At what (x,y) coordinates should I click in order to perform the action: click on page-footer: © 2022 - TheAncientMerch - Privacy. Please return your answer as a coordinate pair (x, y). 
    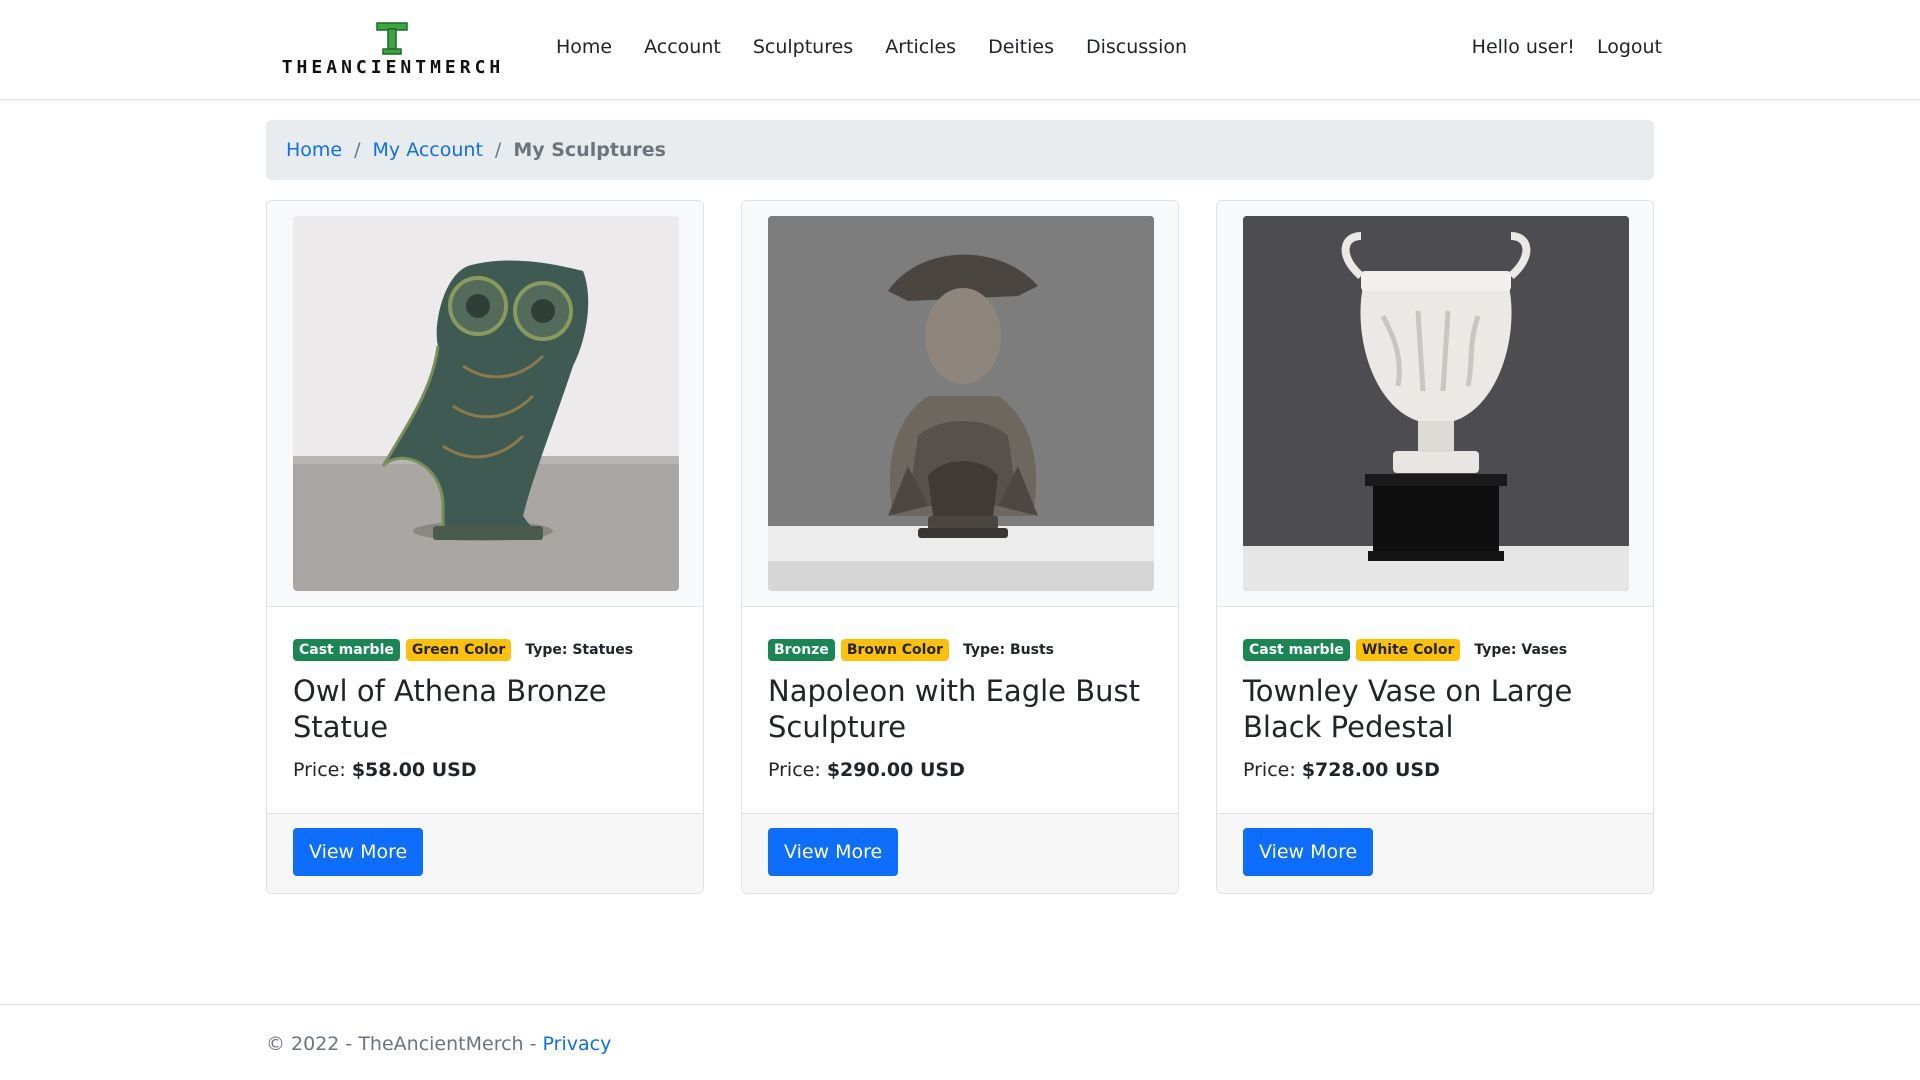
    Looking at the image, I should click on (960, 1042).